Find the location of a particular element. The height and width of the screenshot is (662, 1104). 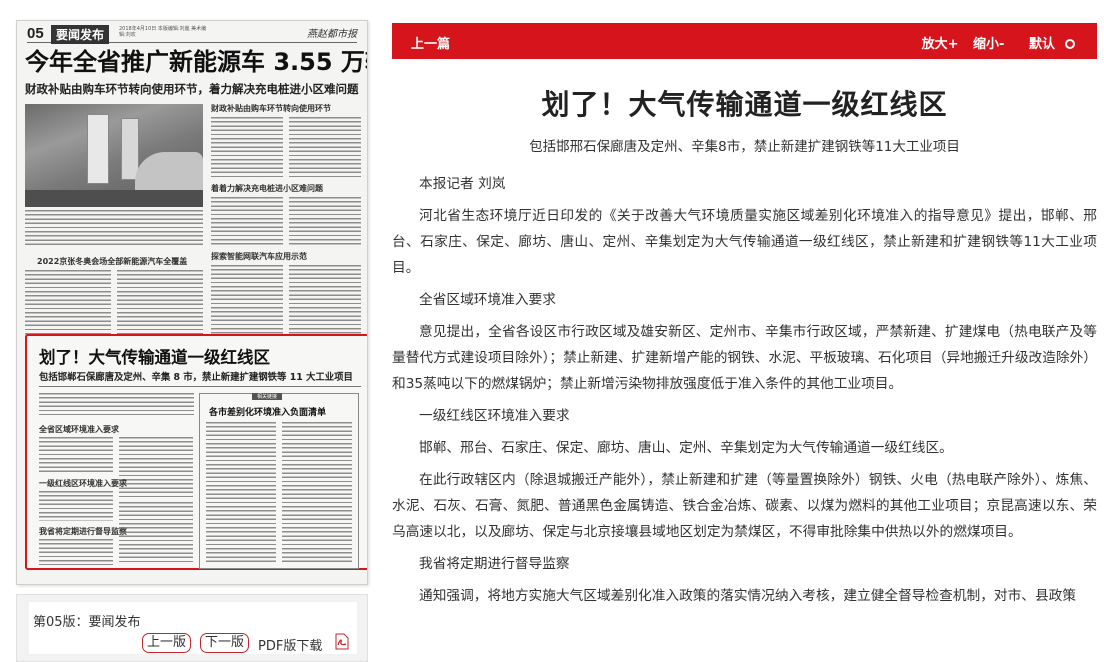

article-byline: 本报记者 刘岚 is located at coordinates (462, 184).